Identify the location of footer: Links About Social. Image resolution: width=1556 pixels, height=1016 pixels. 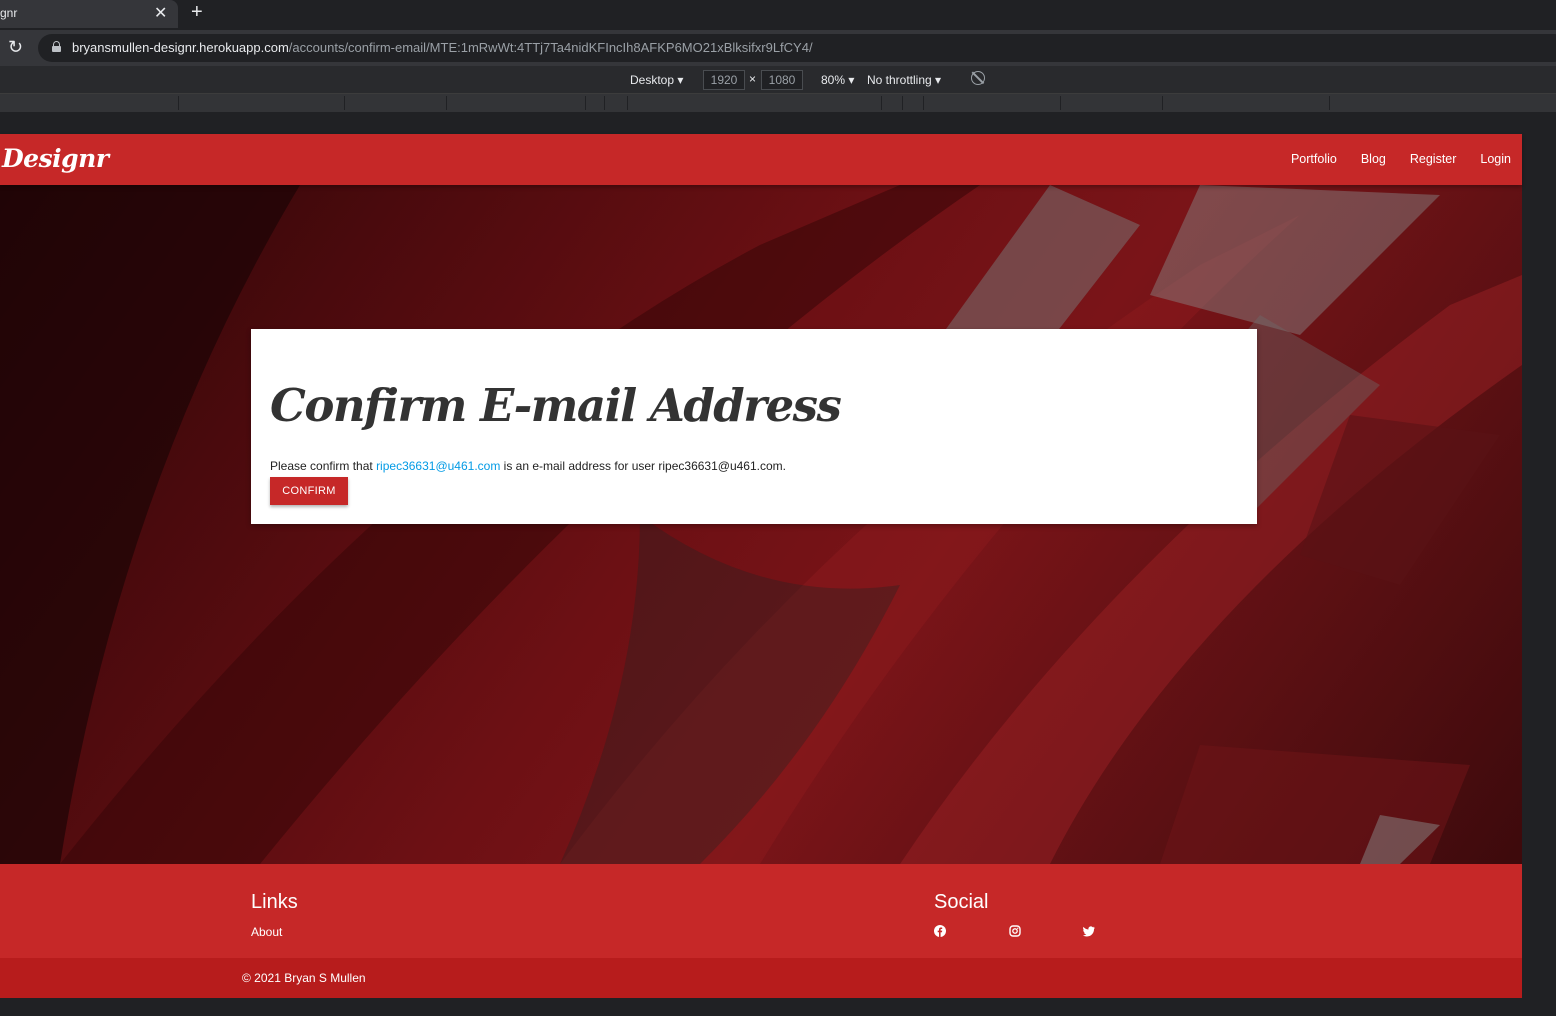
(761, 911).